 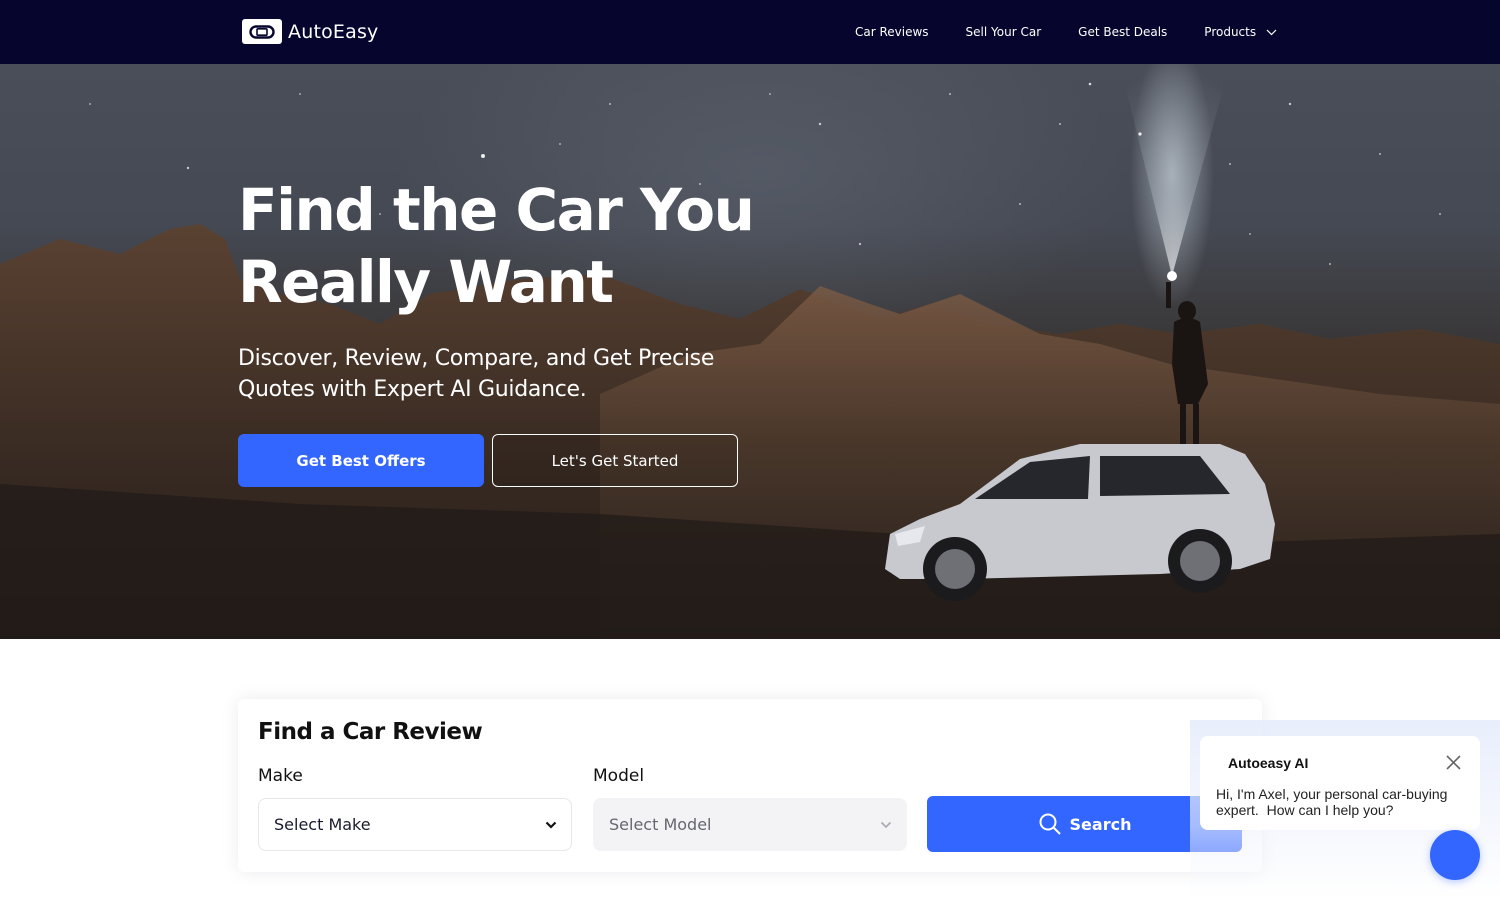 What do you see at coordinates (1100, 824) in the screenshot?
I see `search-button-label: Search` at bounding box center [1100, 824].